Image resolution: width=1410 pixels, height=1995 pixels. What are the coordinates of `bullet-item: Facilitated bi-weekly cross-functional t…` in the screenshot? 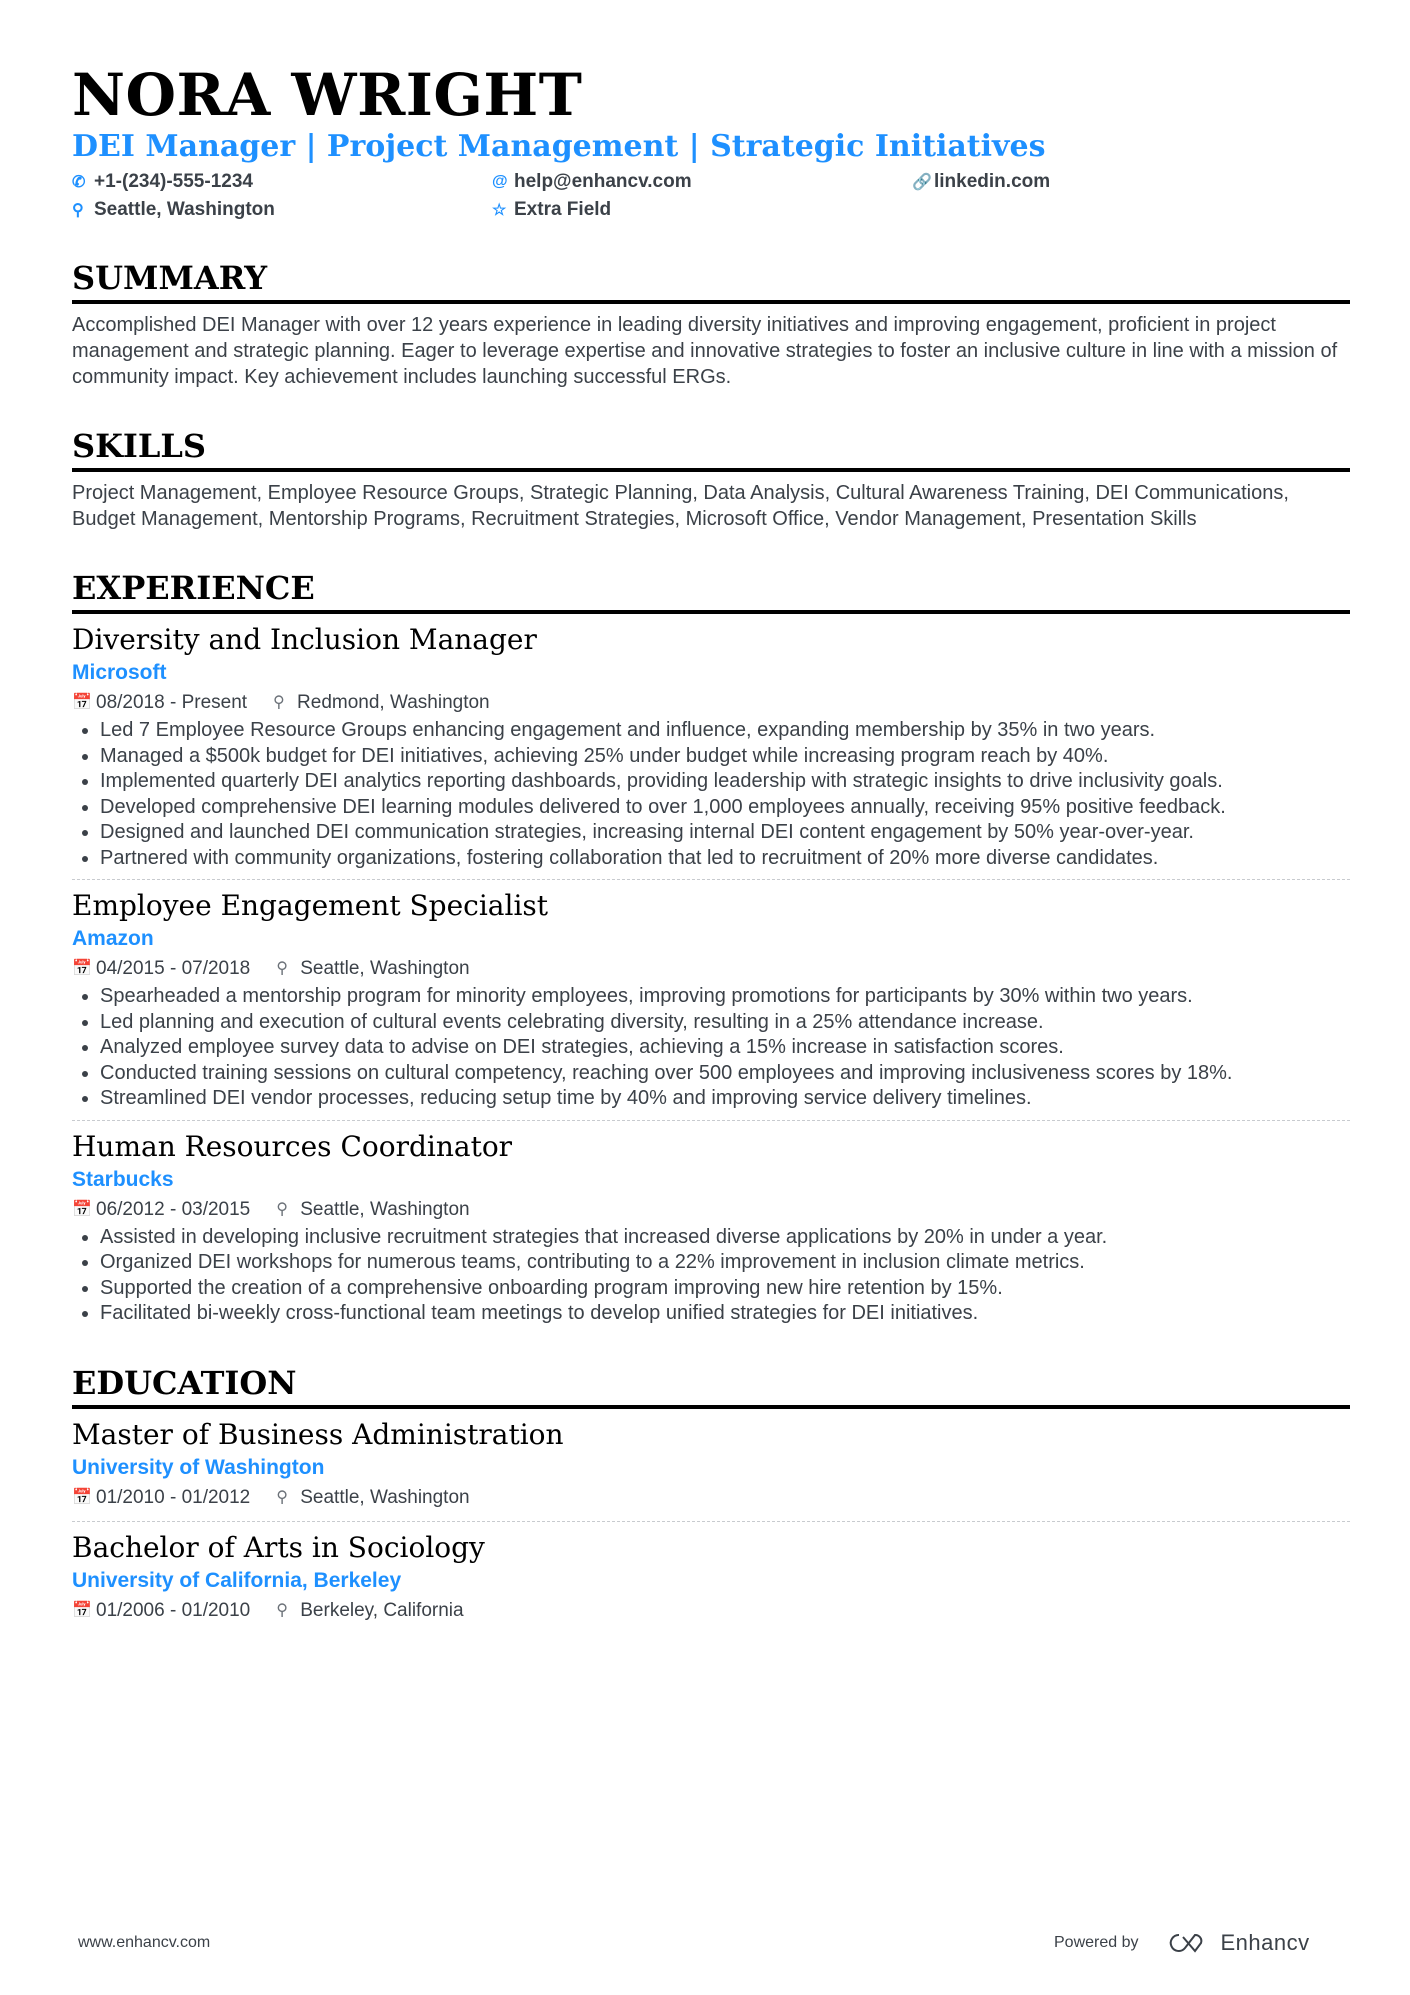 It's located at (725, 1314).